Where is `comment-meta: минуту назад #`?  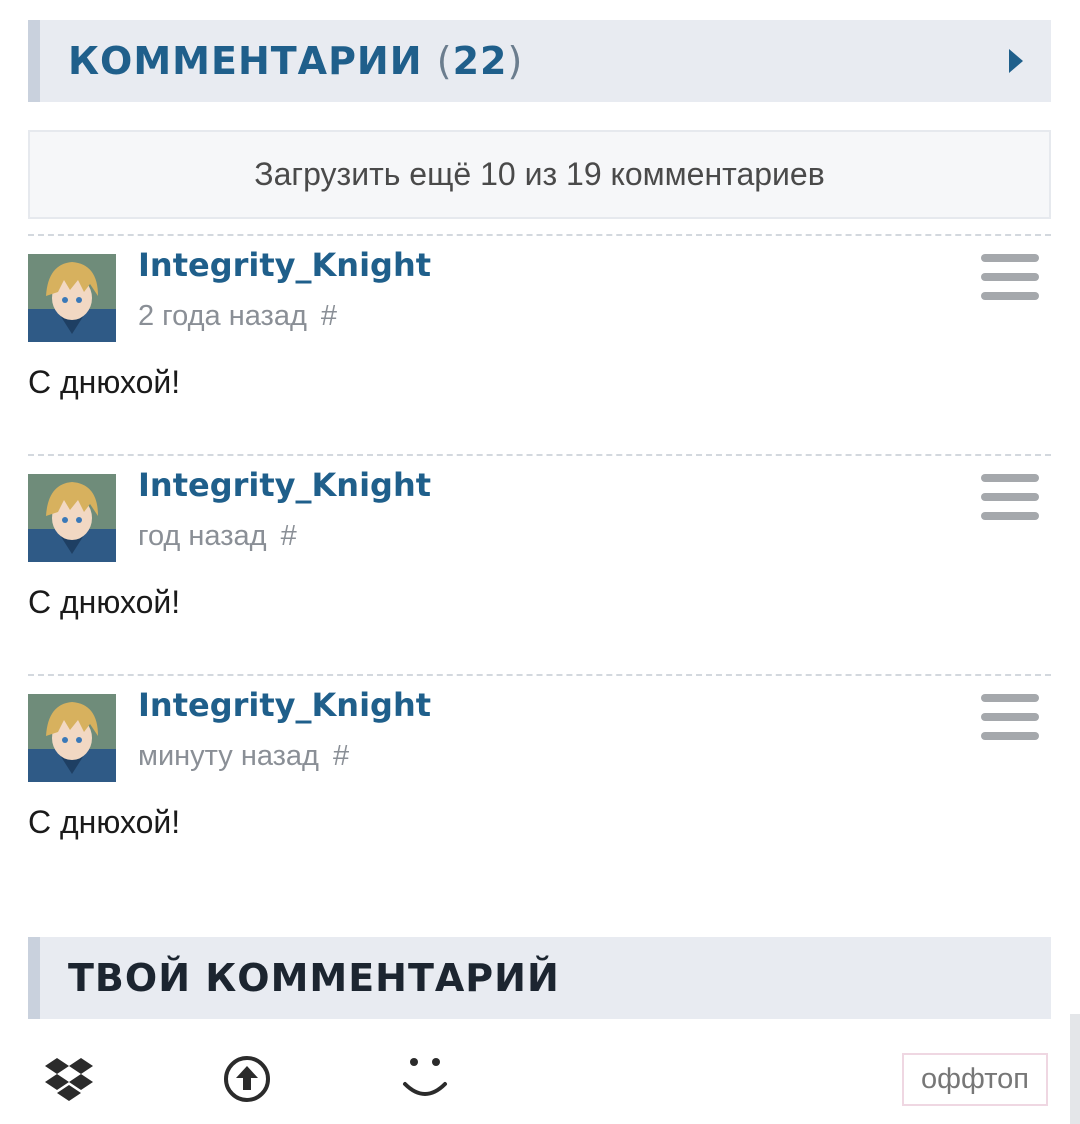 comment-meta: минуту назад # is located at coordinates (243, 756).